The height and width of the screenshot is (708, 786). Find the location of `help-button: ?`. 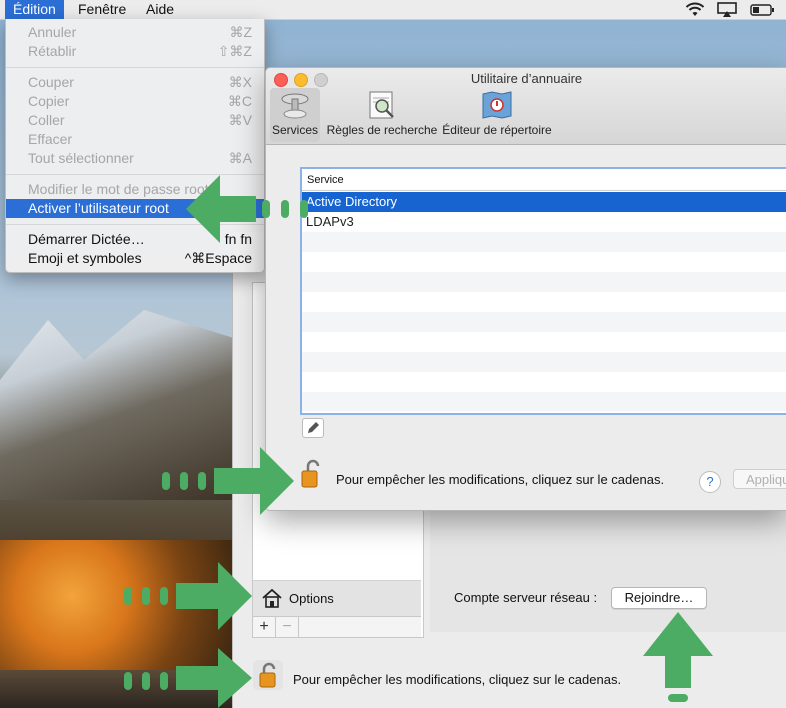

help-button: ? is located at coordinates (710, 482).